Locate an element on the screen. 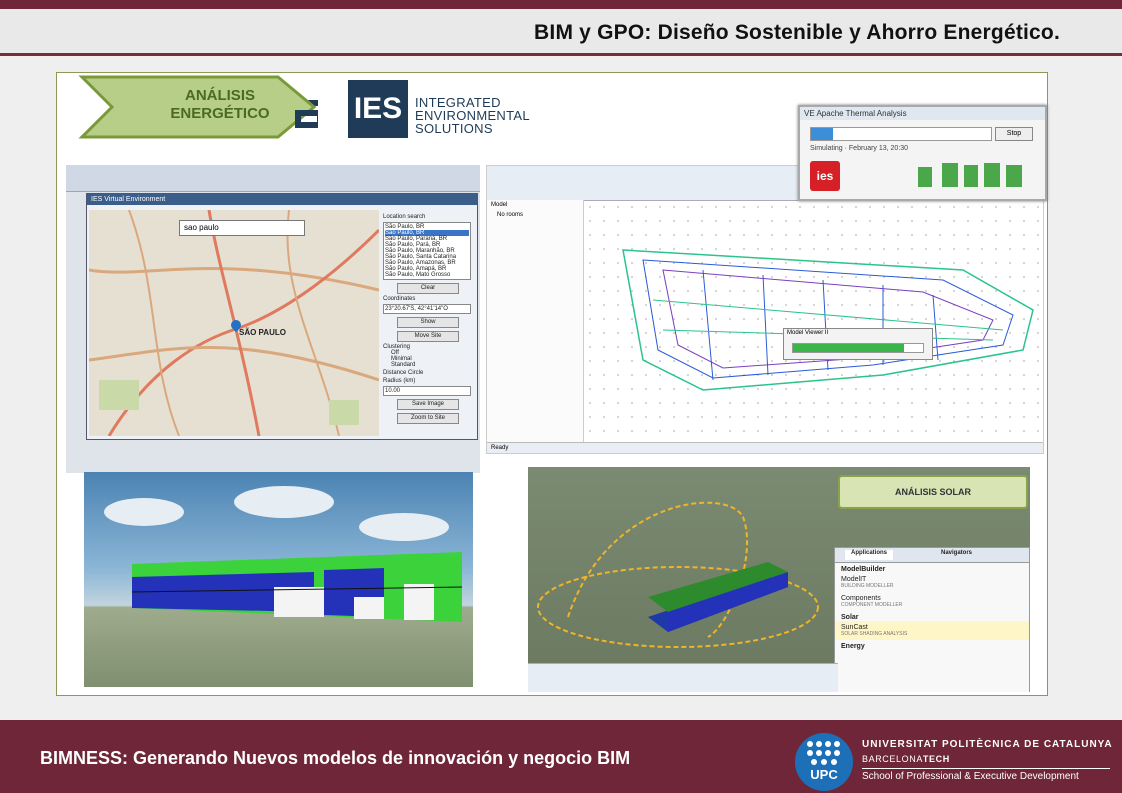  group-solar: Solar is located at coordinates (932, 616).